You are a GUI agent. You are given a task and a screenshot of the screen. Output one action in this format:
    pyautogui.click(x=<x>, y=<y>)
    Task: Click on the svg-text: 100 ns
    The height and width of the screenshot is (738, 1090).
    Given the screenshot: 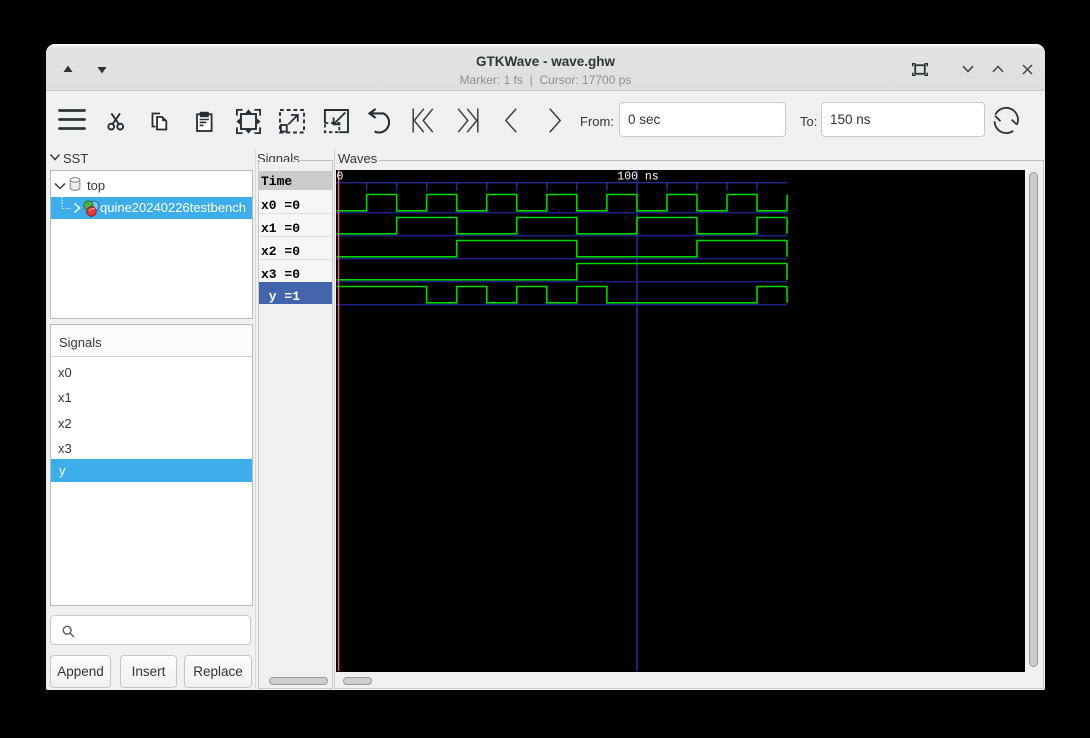 What is the action you would take?
    pyautogui.click(x=637, y=177)
    